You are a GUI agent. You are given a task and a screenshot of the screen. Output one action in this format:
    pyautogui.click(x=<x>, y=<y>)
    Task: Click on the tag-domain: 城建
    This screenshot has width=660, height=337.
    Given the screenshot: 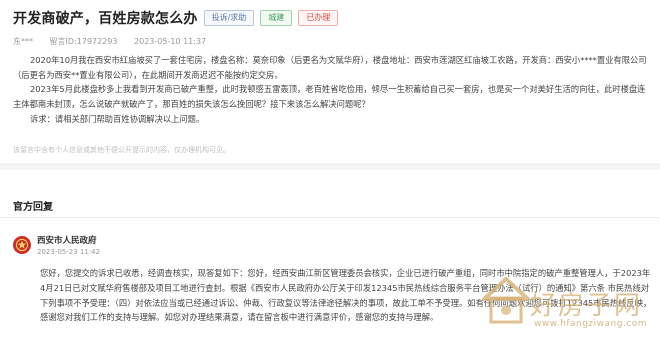 What is the action you would take?
    pyautogui.click(x=276, y=18)
    